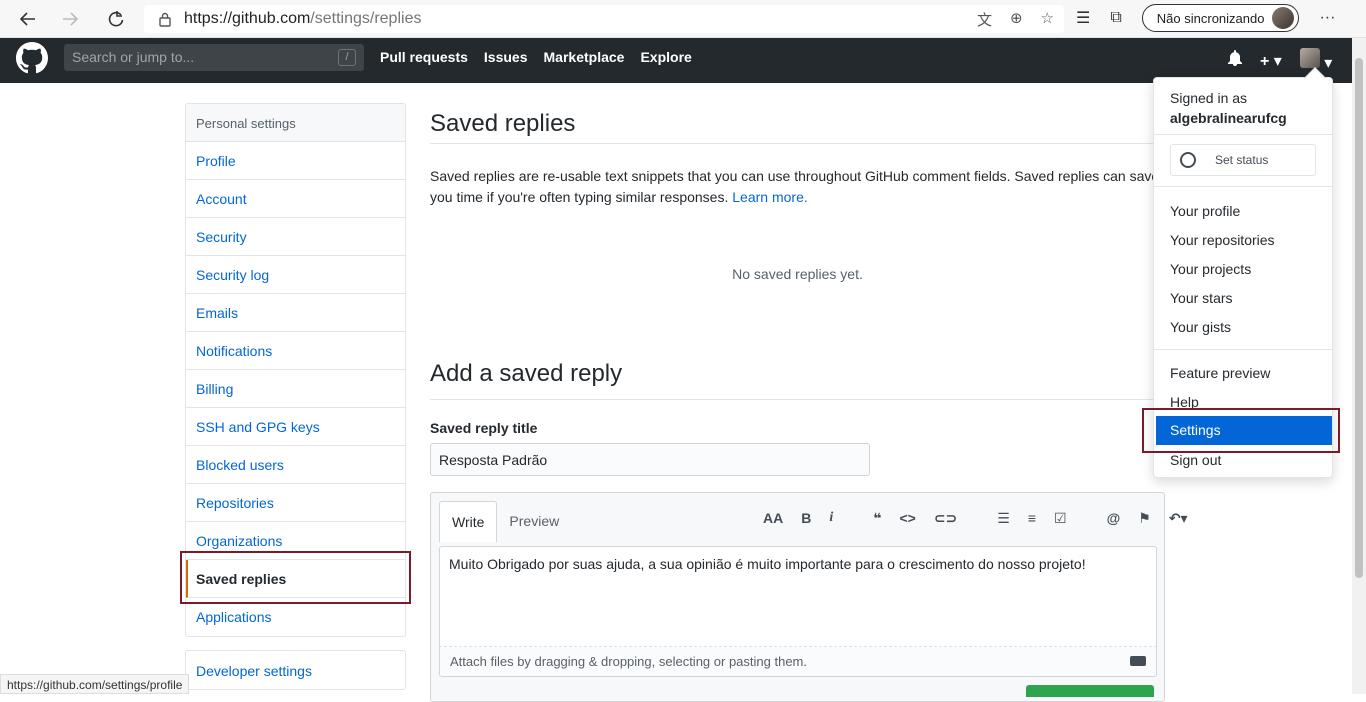 This screenshot has width=1366, height=702. What do you see at coordinates (1265, 61) in the screenshot?
I see `plus-icon: +` at bounding box center [1265, 61].